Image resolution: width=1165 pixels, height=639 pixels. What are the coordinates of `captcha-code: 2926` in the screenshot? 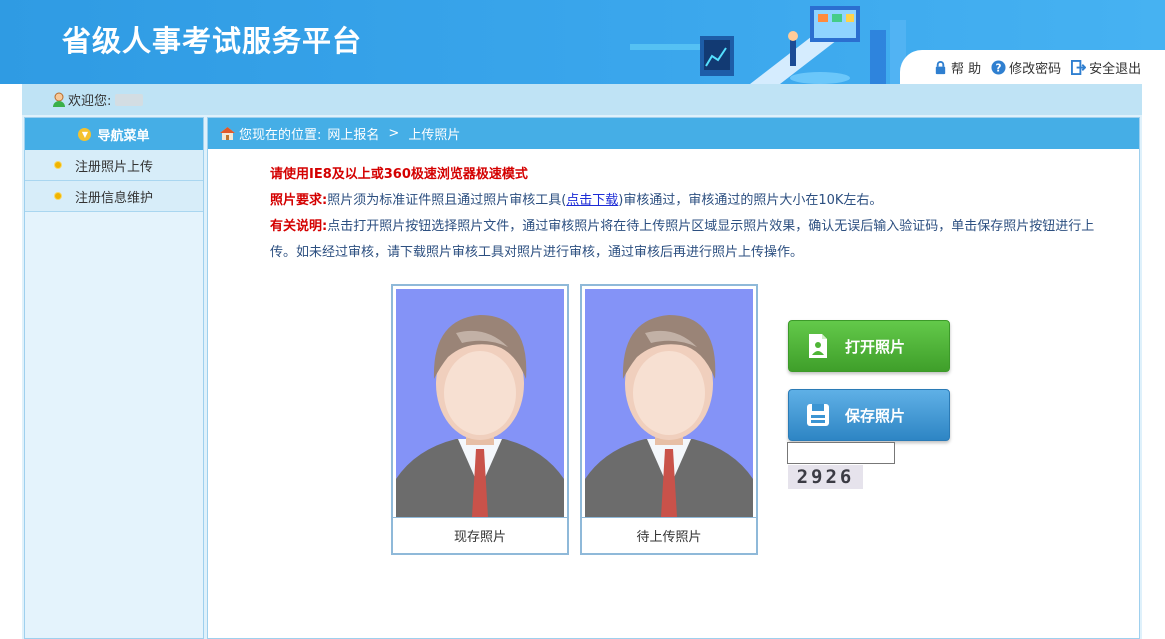 It's located at (825, 477).